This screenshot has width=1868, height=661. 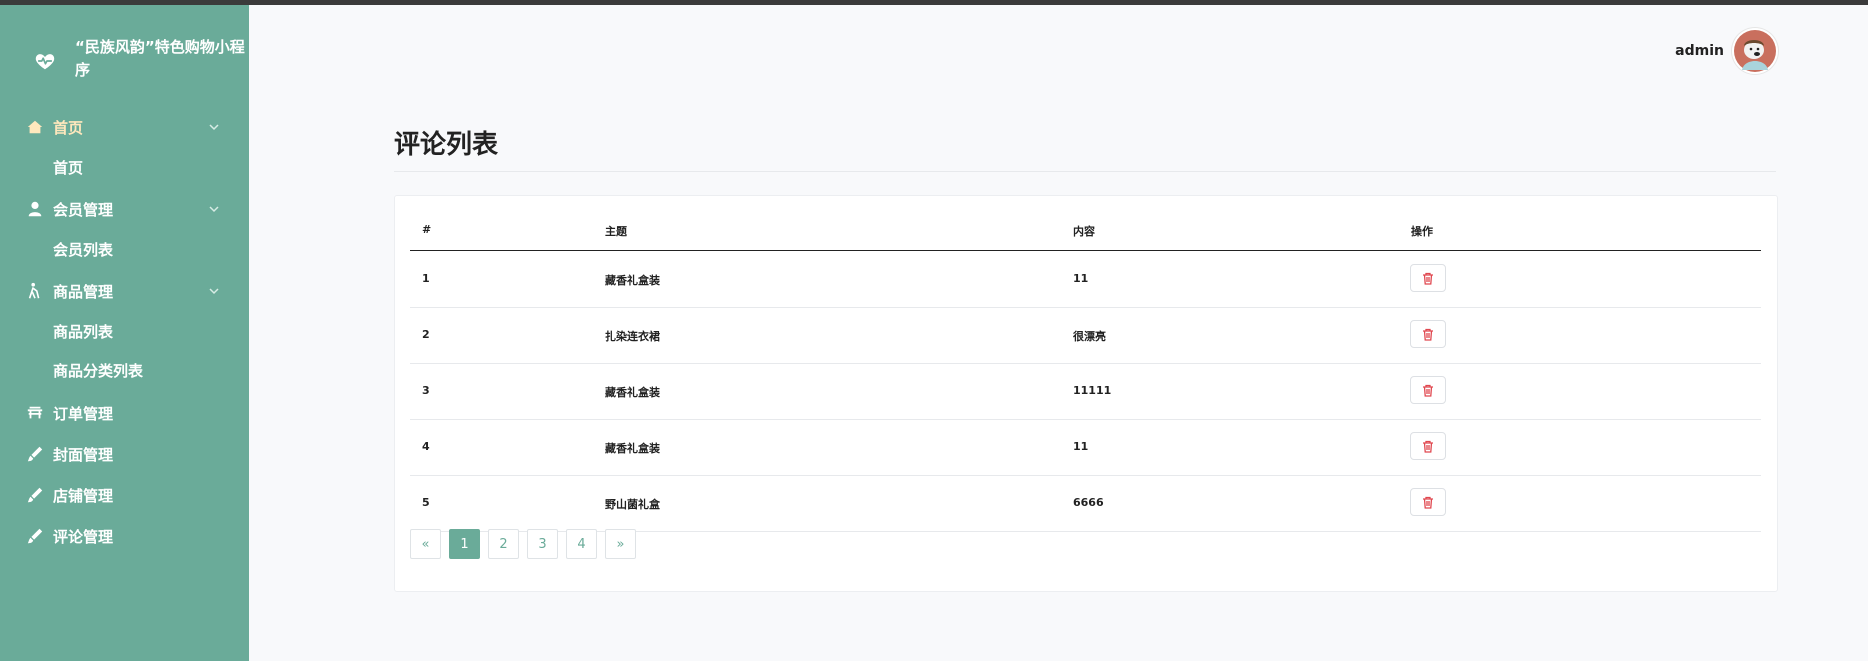 What do you see at coordinates (542, 544) in the screenshot?
I see `pagination-page-3: 3` at bounding box center [542, 544].